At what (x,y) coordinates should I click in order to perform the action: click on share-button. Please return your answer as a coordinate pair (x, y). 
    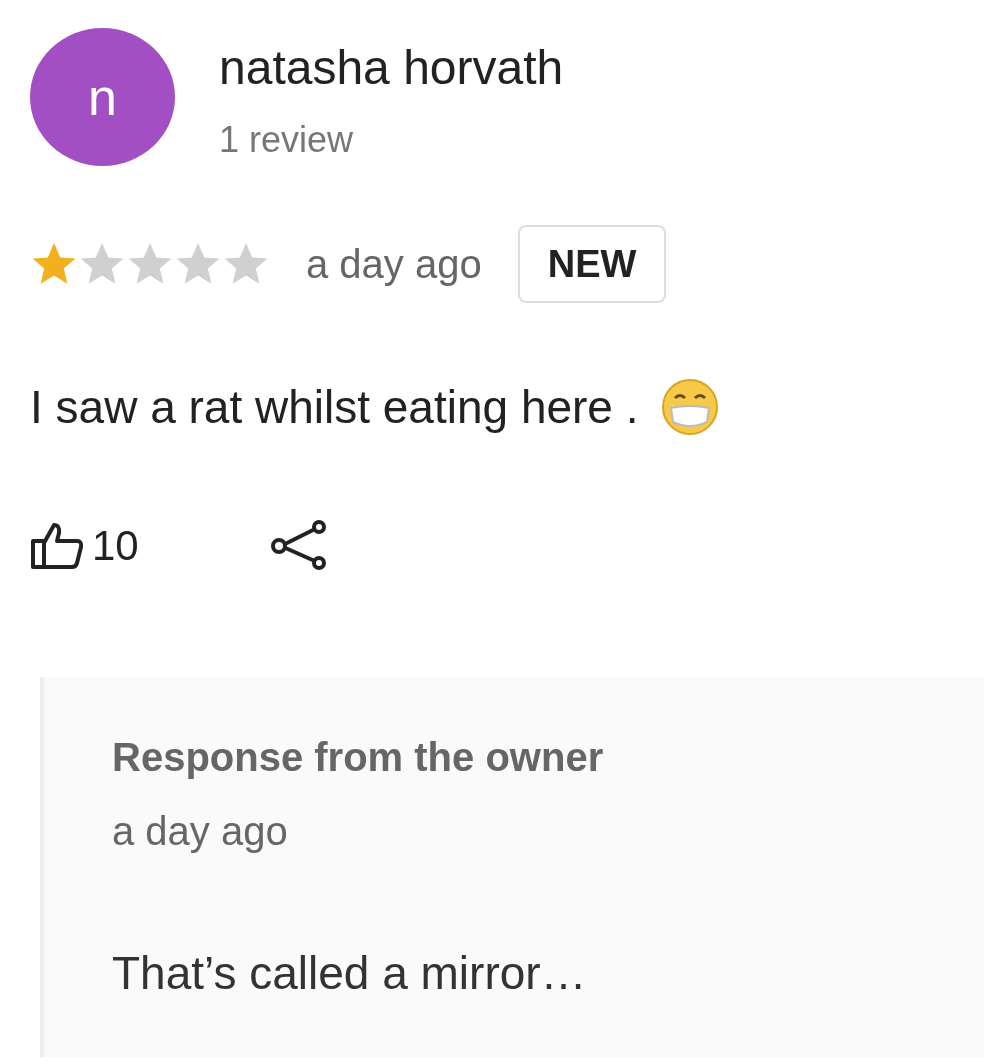
    Looking at the image, I should click on (298, 545).